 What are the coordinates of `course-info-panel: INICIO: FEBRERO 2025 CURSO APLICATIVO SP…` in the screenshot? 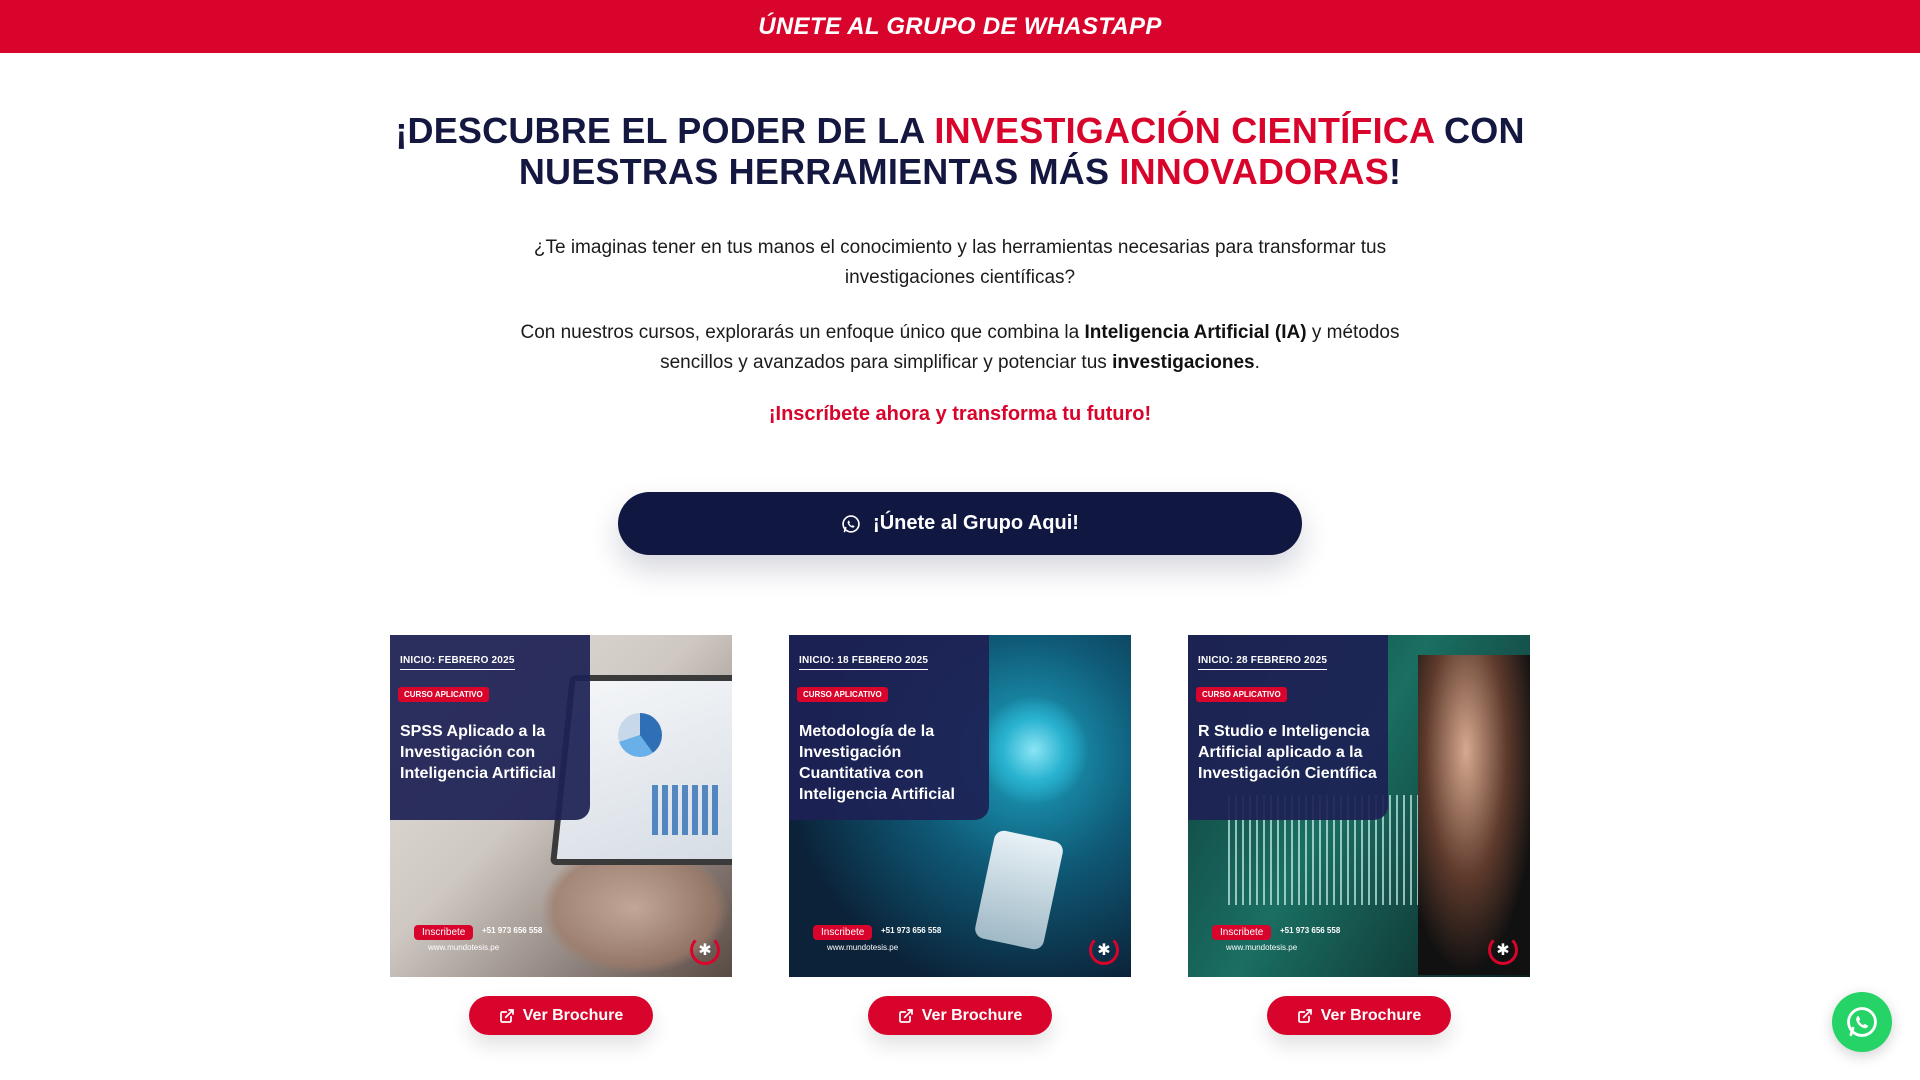 It's located at (490, 727).